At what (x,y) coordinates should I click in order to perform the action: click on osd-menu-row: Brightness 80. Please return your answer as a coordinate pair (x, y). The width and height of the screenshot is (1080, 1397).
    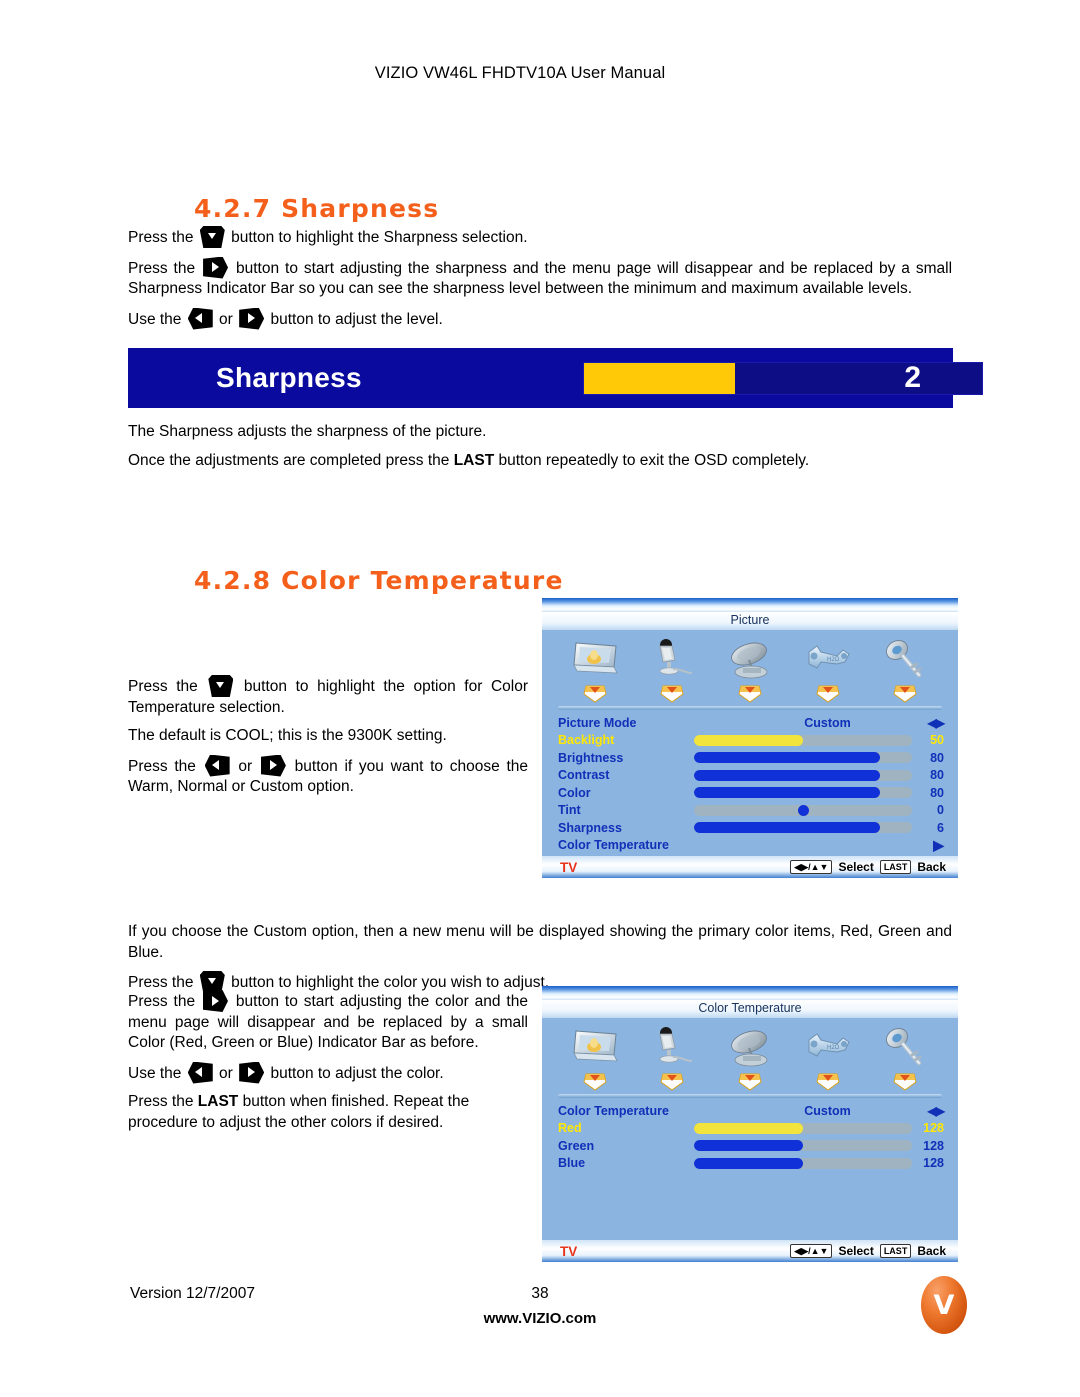
    Looking at the image, I should click on (751, 758).